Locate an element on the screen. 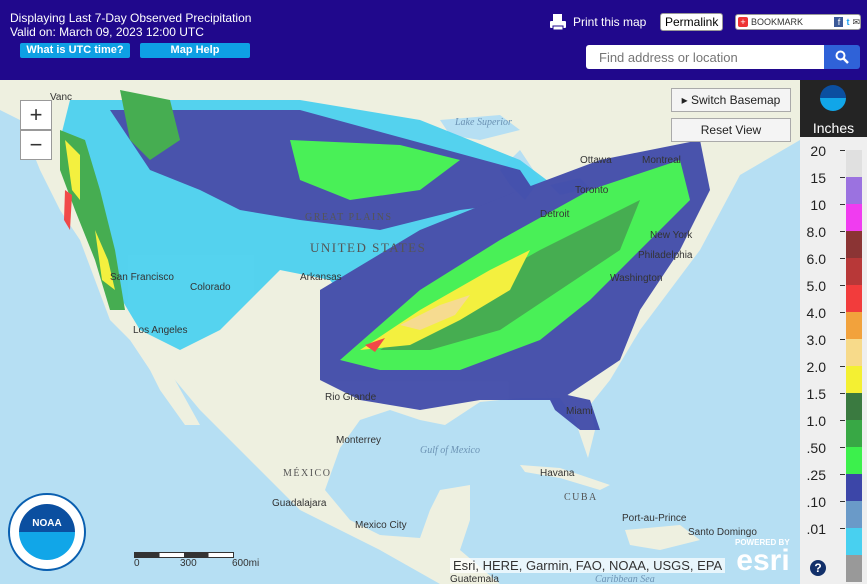  search-button is located at coordinates (842, 57).